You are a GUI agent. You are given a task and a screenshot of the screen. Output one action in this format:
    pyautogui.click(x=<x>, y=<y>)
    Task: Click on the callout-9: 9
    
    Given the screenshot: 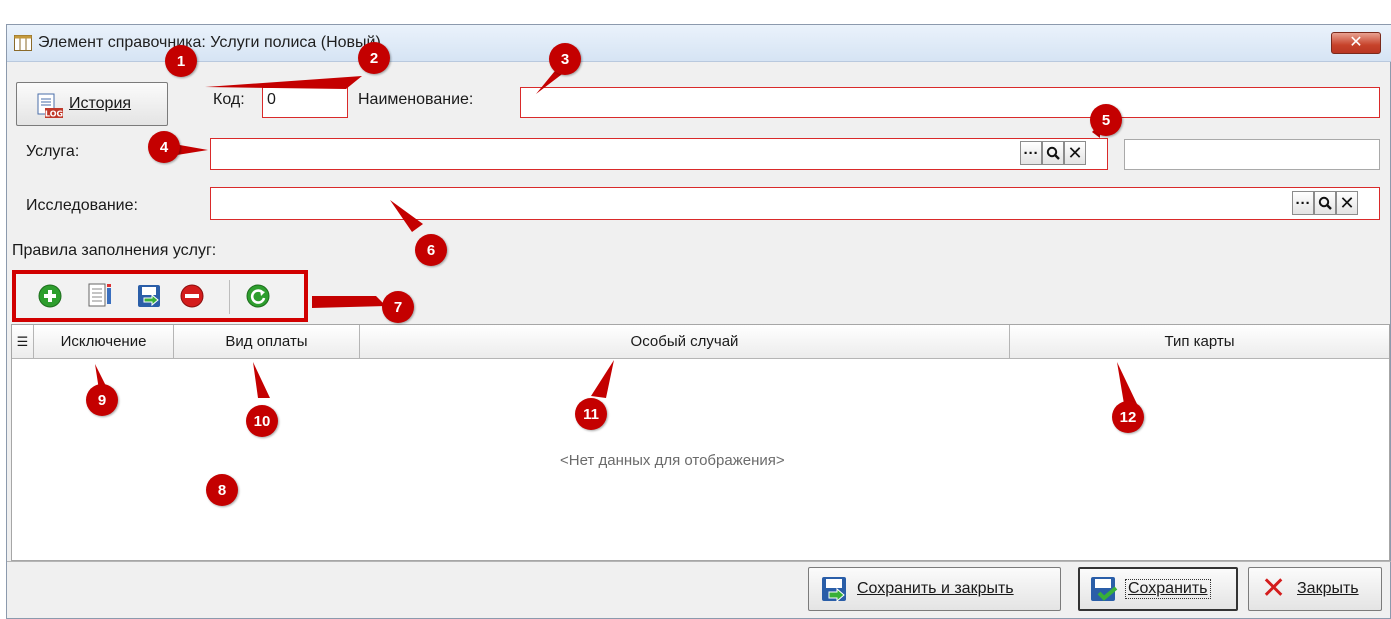 What is the action you would take?
    pyautogui.click(x=102, y=400)
    